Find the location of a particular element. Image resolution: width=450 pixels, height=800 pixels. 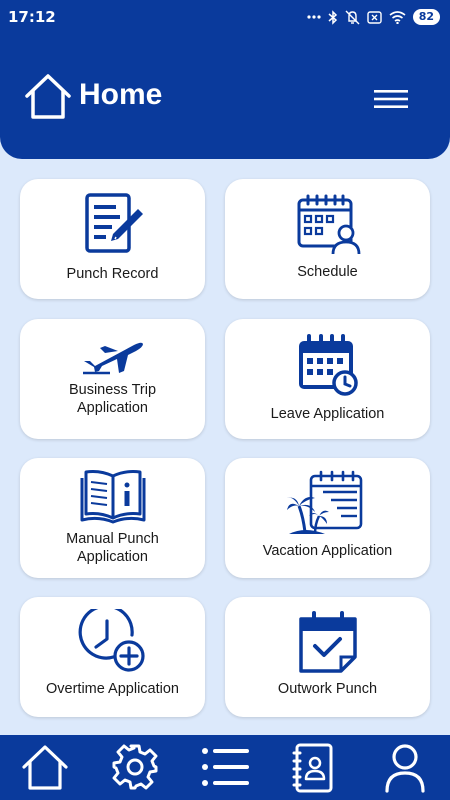

hamburger-menu-icon is located at coordinates (391, 99).